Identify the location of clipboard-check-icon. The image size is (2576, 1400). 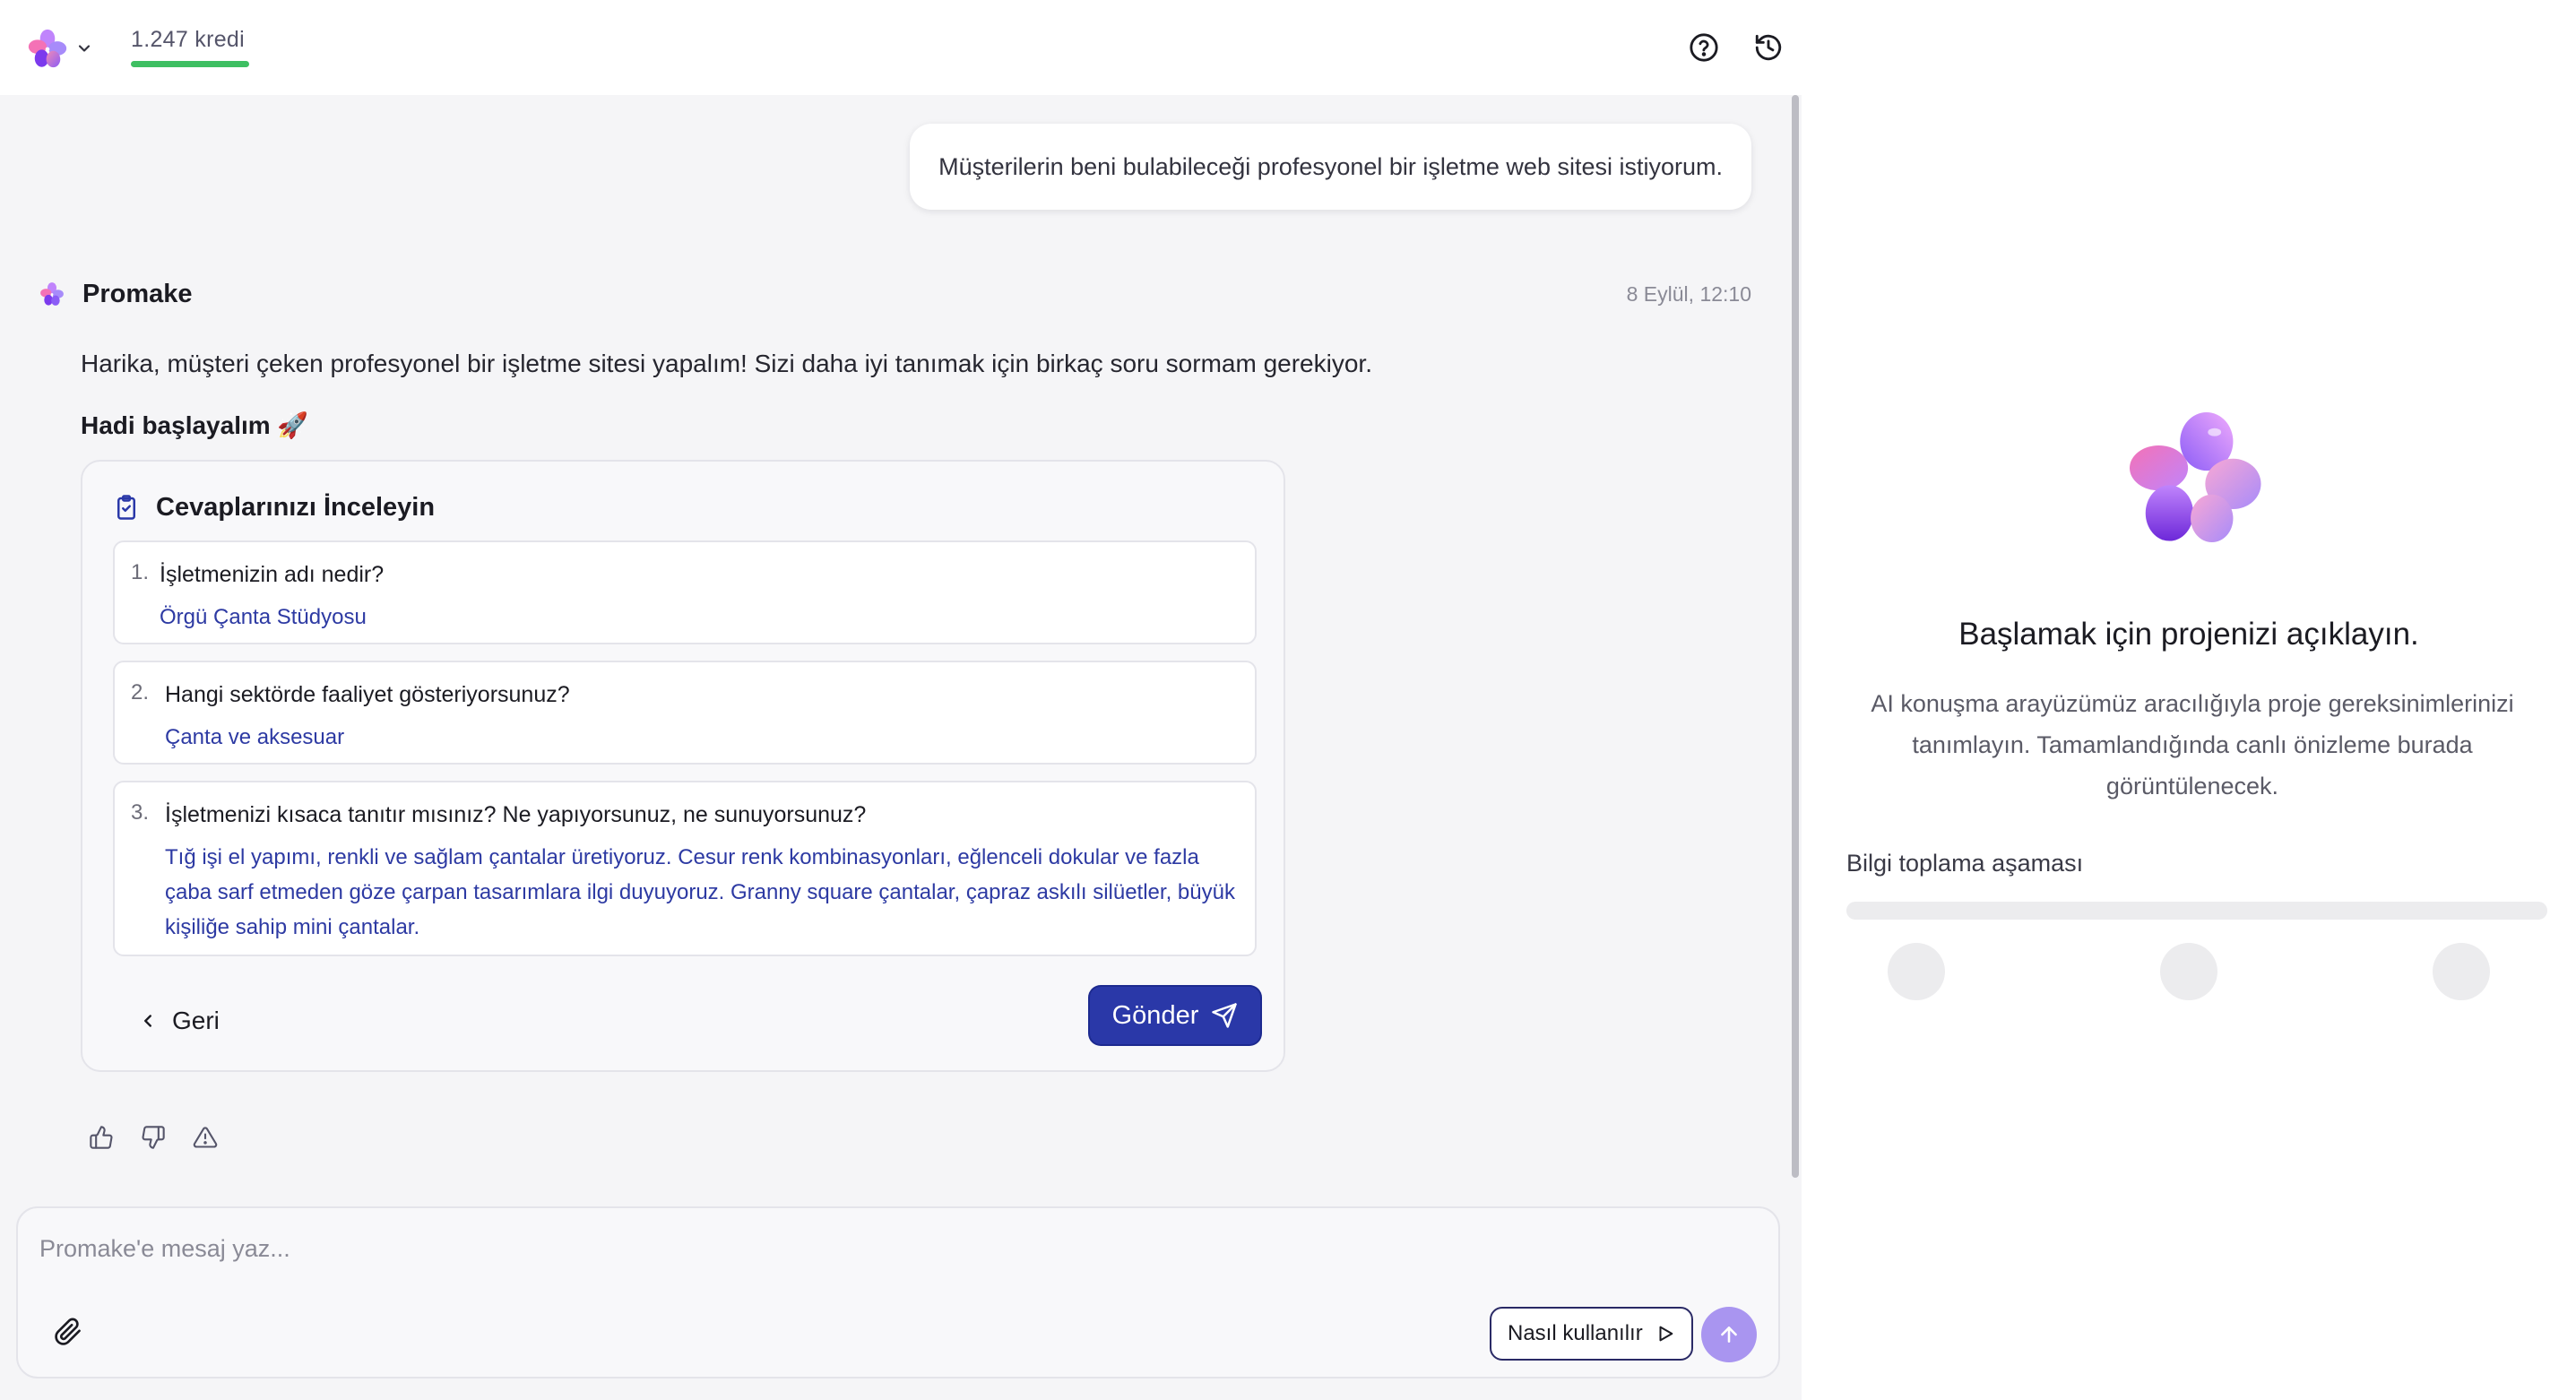
(126, 508).